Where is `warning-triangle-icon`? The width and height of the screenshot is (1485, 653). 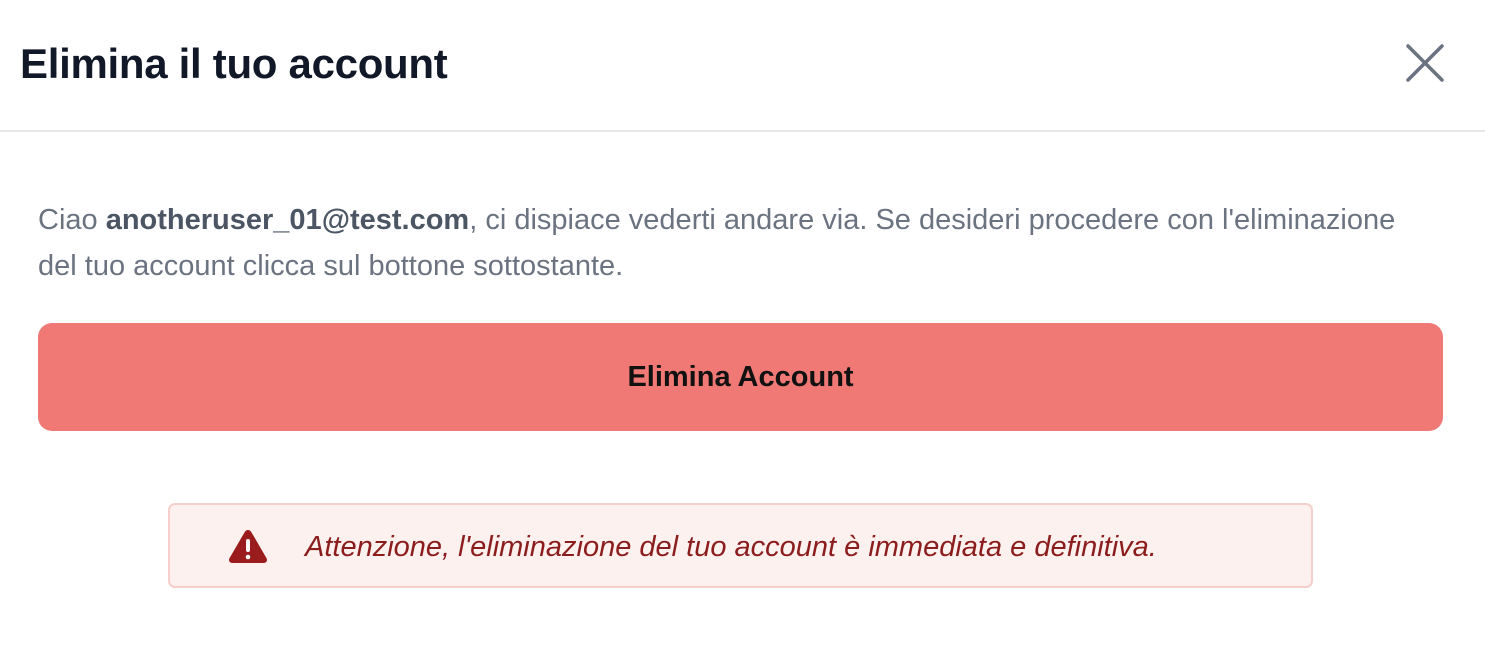
warning-triangle-icon is located at coordinates (248, 546).